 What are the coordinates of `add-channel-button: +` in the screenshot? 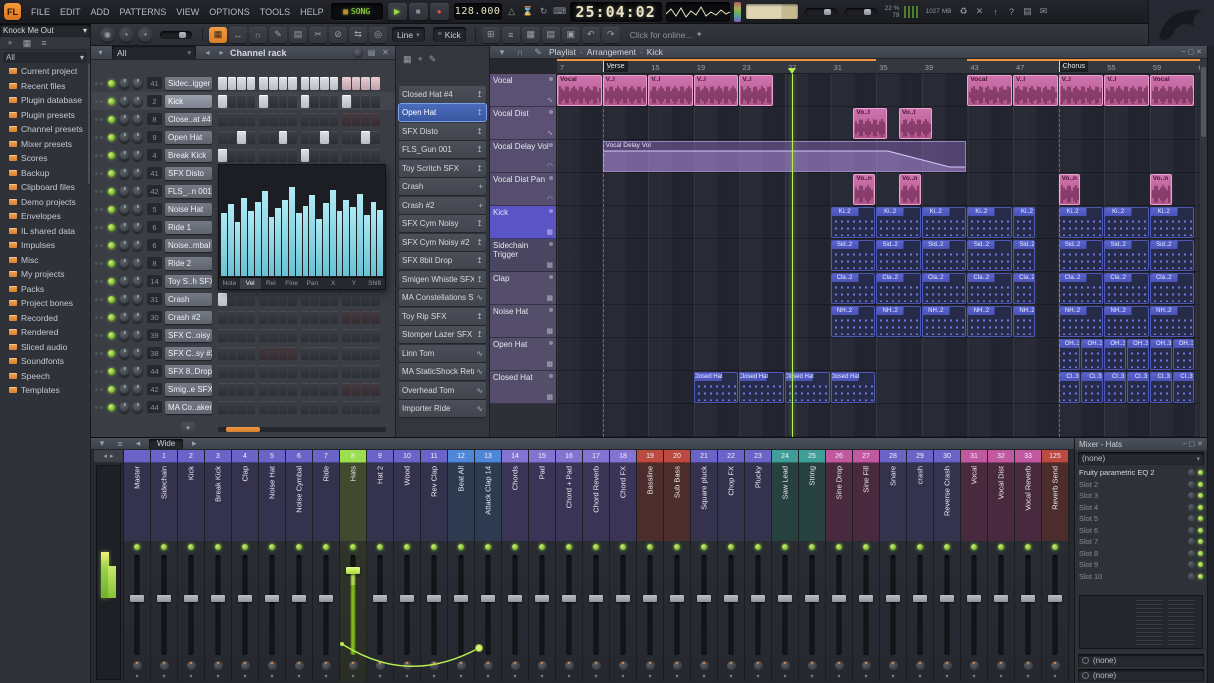 It's located at (188, 428).